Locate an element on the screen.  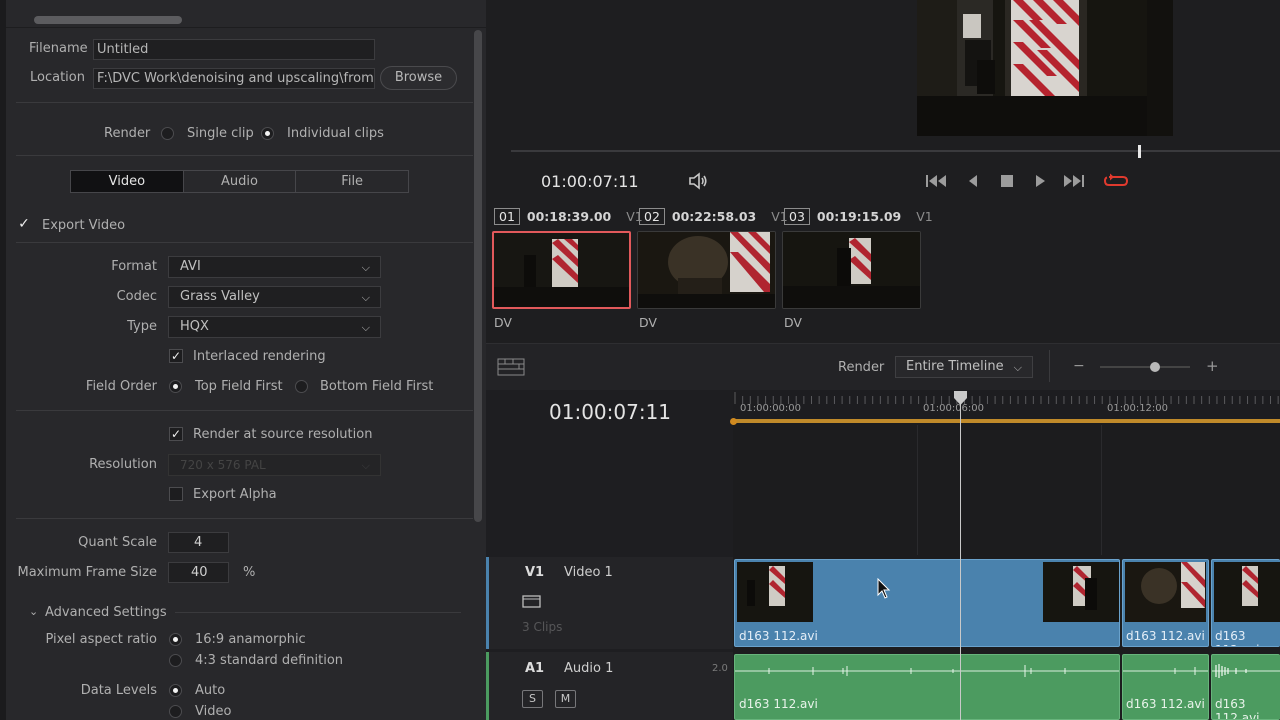
zoom-out-icon: − is located at coordinates (1079, 366).